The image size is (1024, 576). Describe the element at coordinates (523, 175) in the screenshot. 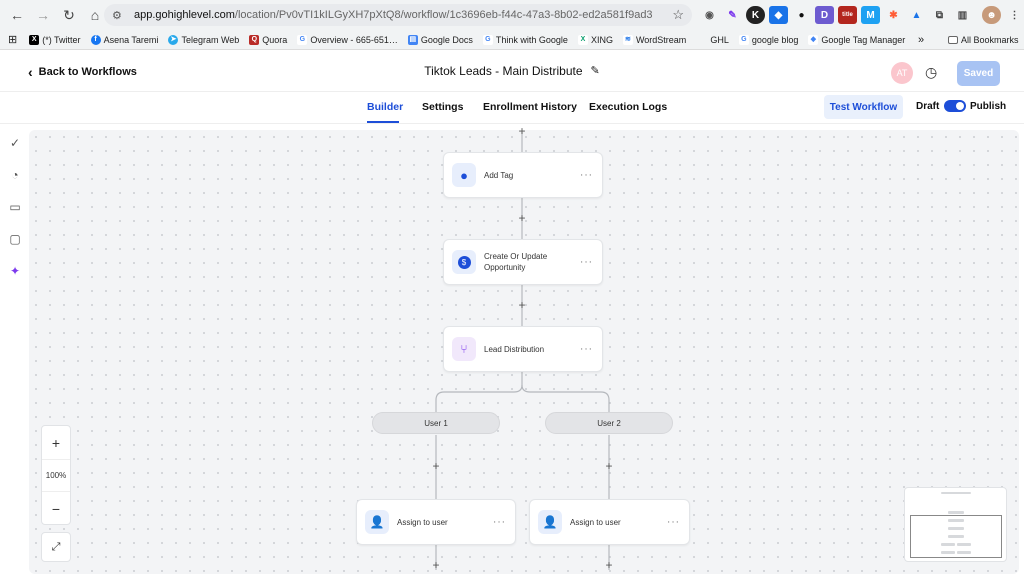

I see `action-node-add-tag: ● Add Tag ···` at that location.